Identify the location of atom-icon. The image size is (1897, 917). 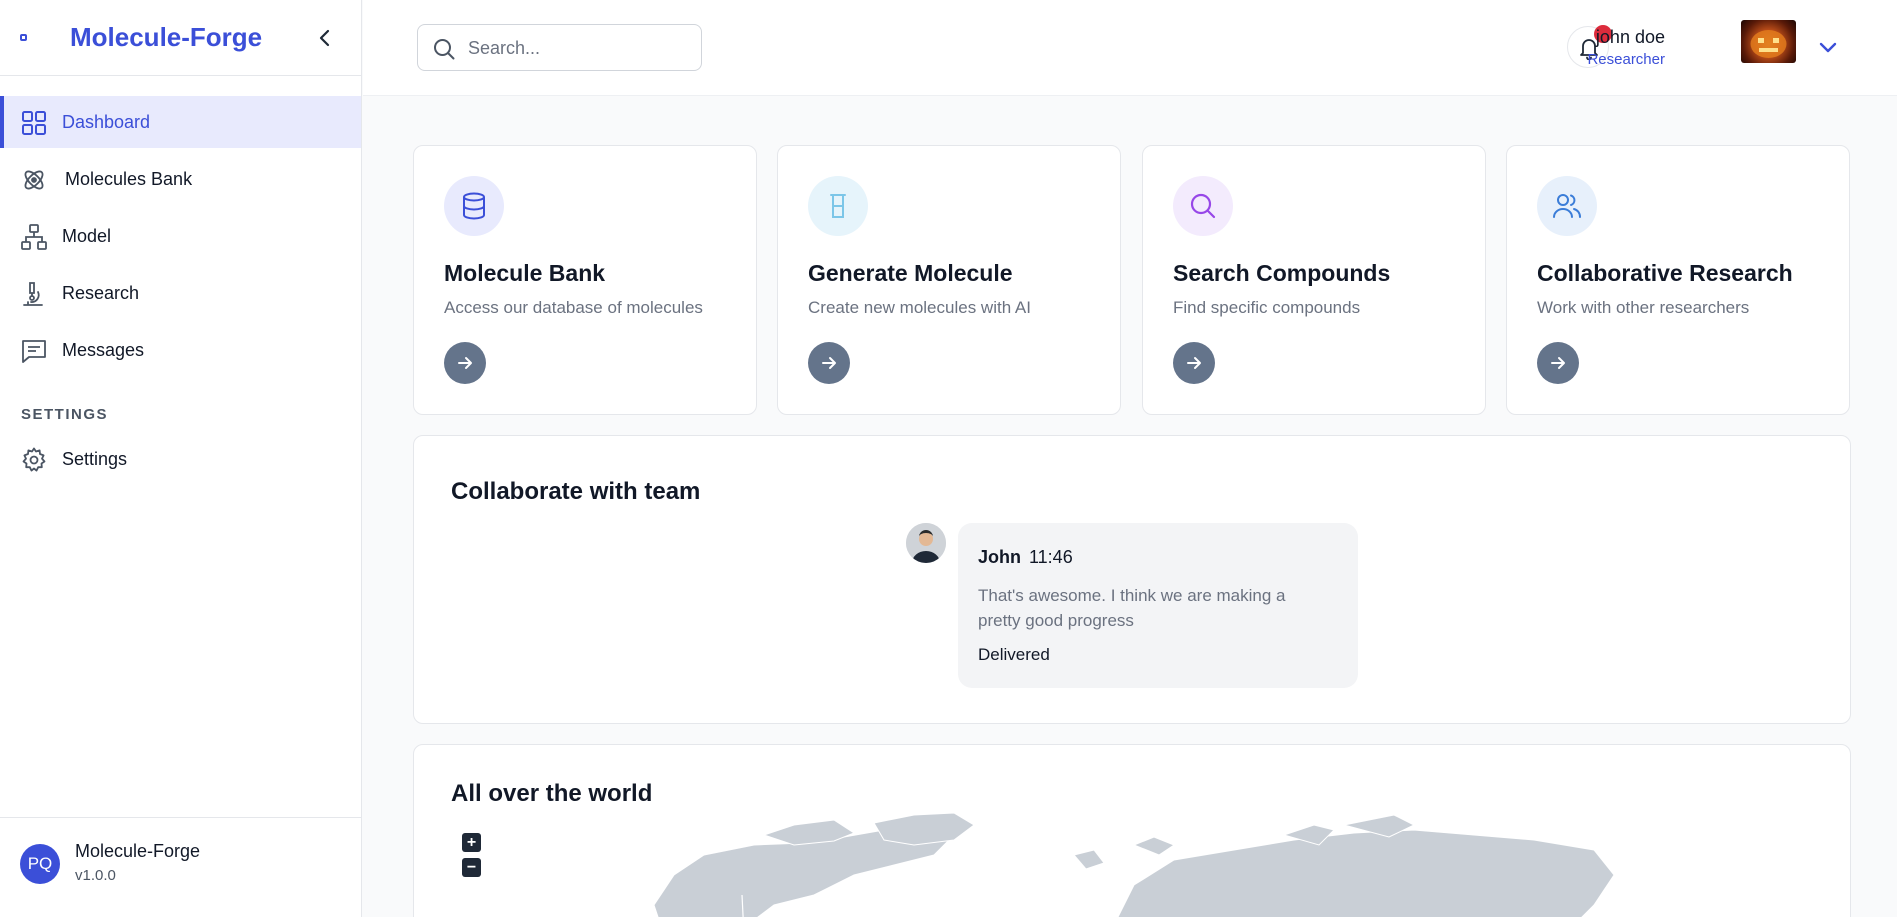
(34, 180).